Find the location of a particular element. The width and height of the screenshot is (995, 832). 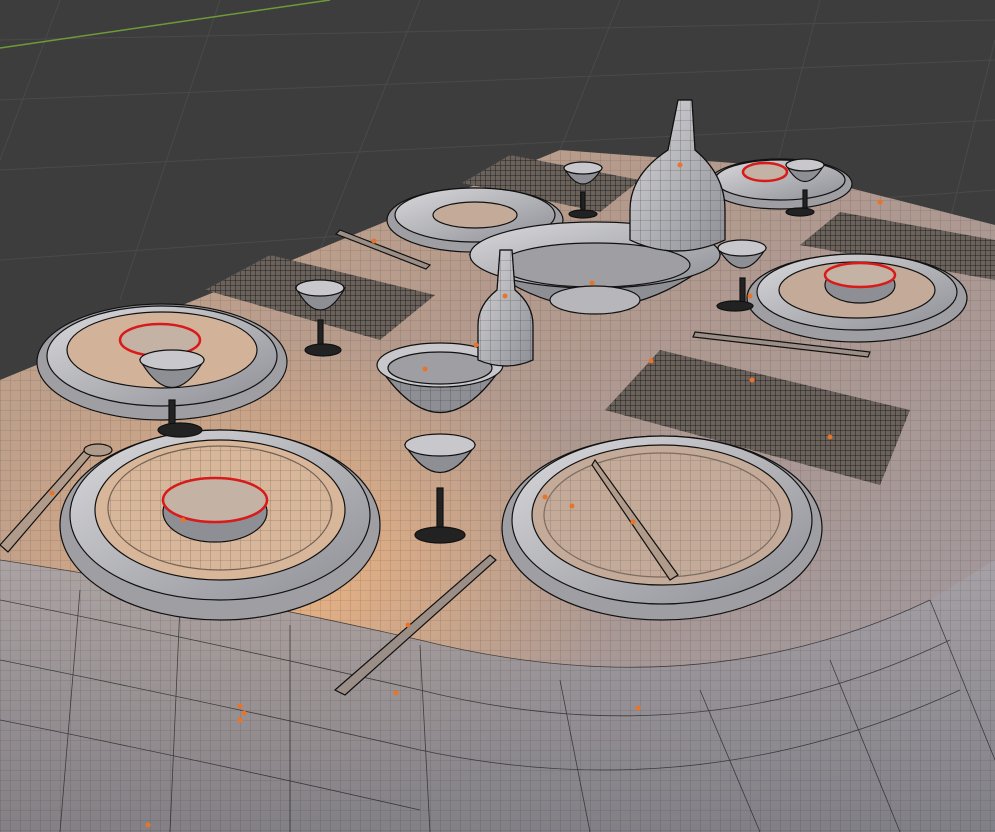

plate-set-front-left is located at coordinates (220, 525).